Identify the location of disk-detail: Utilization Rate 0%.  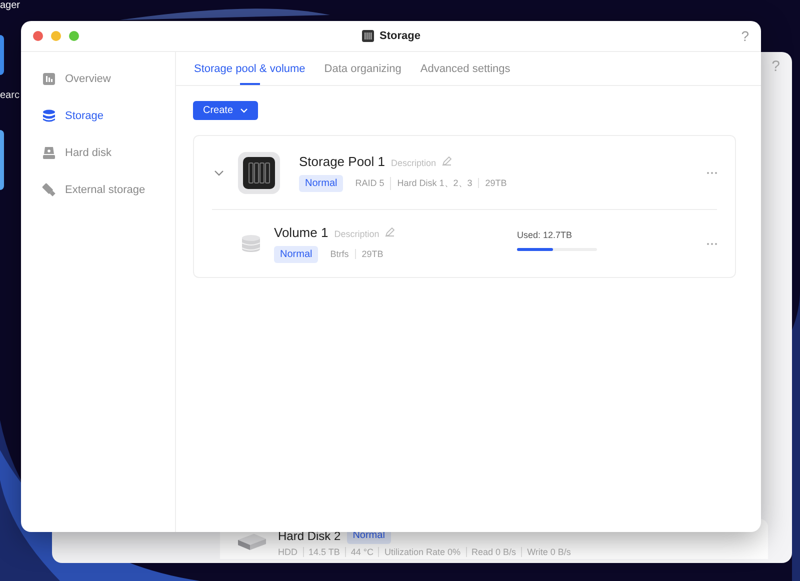
(422, 552).